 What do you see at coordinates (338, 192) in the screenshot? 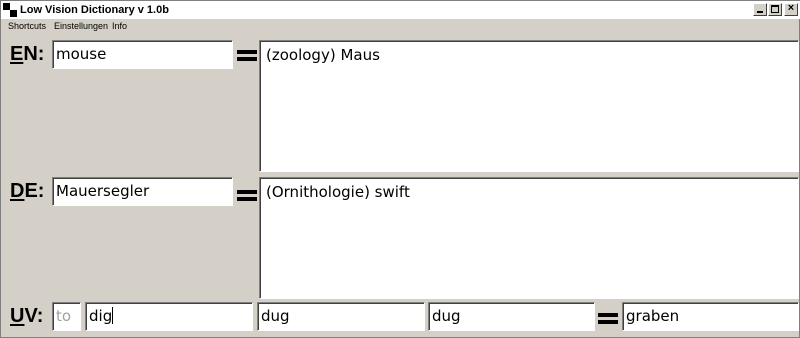
I see `de-result-text: (Ornithologie) swift` at bounding box center [338, 192].